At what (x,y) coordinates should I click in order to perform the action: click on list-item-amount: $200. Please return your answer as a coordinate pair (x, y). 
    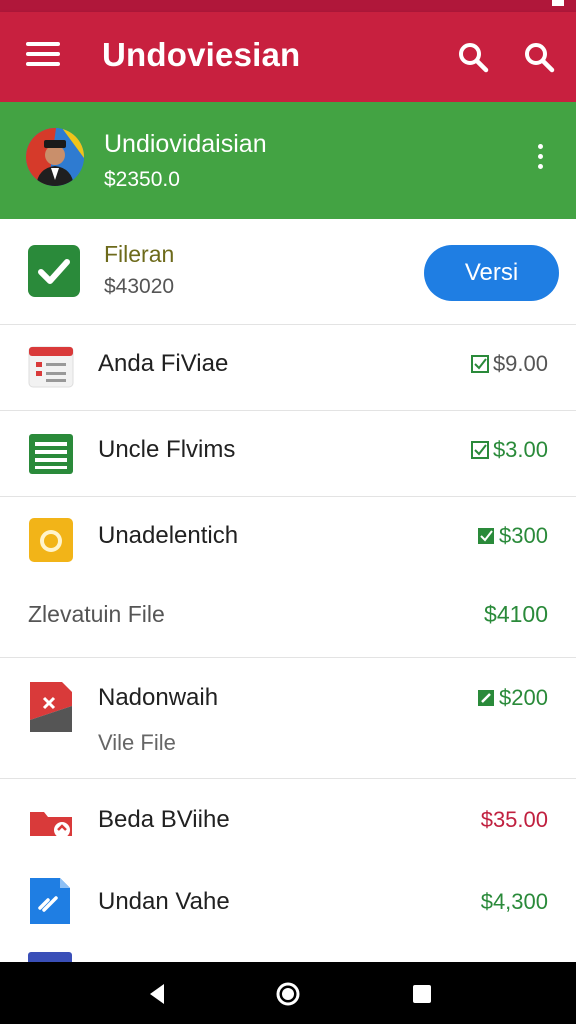
    Looking at the image, I should click on (512, 698).